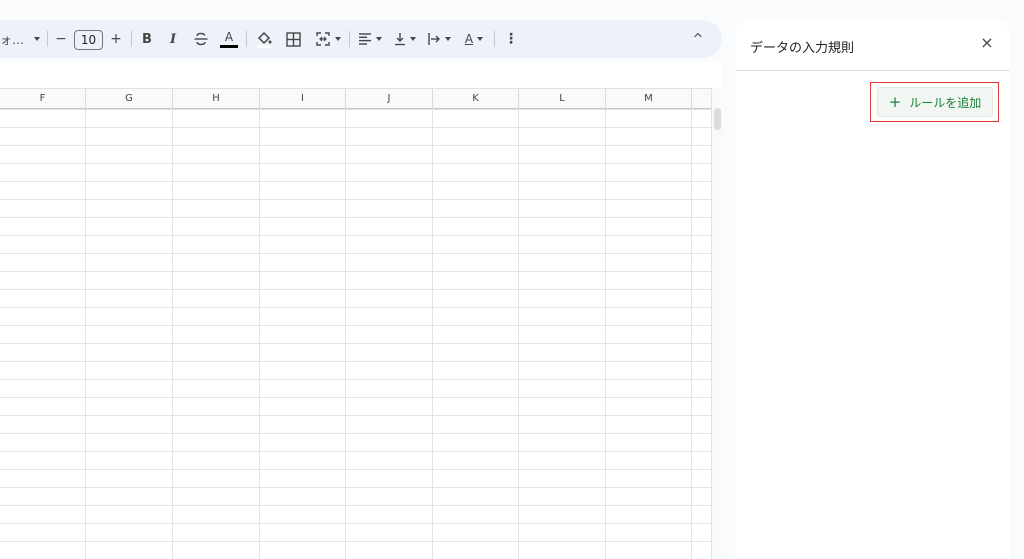 This screenshot has width=1024, height=559. I want to click on strikethrough-button, so click(201, 39).